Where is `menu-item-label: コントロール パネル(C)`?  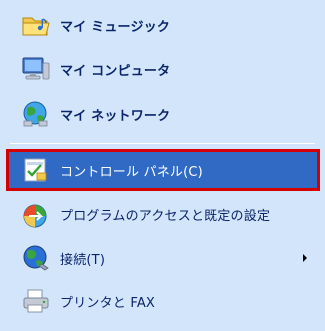 menu-item-label: コントロール パネル(C) is located at coordinates (131, 172).